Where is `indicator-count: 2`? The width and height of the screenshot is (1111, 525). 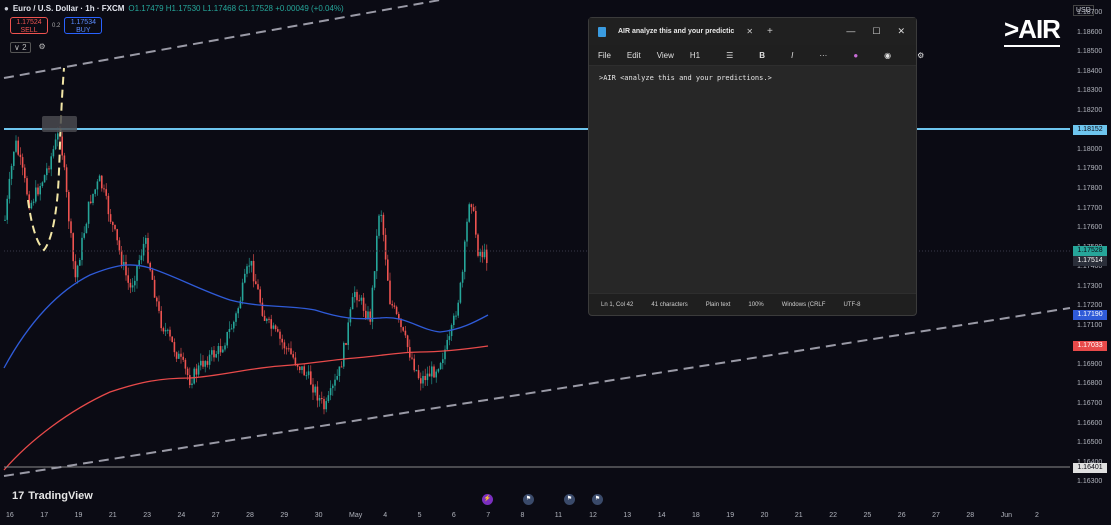
indicator-count: 2 is located at coordinates (24, 47).